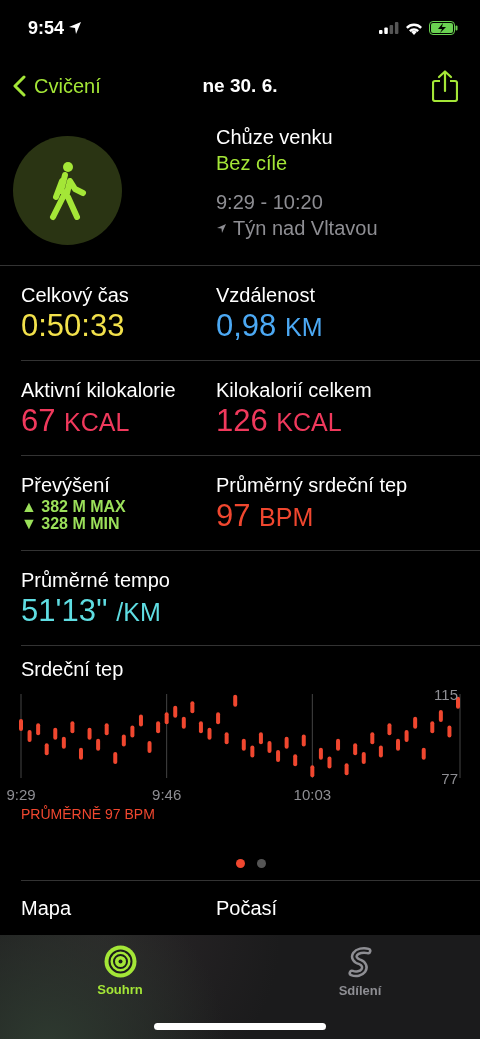  Describe the element at coordinates (71, 523) in the screenshot. I see `elevation-value: ▼ 328 M MIN` at that location.